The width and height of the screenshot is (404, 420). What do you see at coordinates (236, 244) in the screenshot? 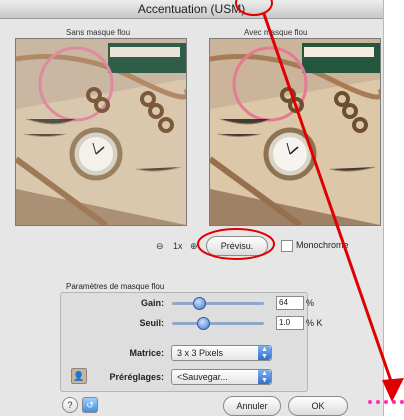
I see `annotation-preview-circle` at bounding box center [236, 244].